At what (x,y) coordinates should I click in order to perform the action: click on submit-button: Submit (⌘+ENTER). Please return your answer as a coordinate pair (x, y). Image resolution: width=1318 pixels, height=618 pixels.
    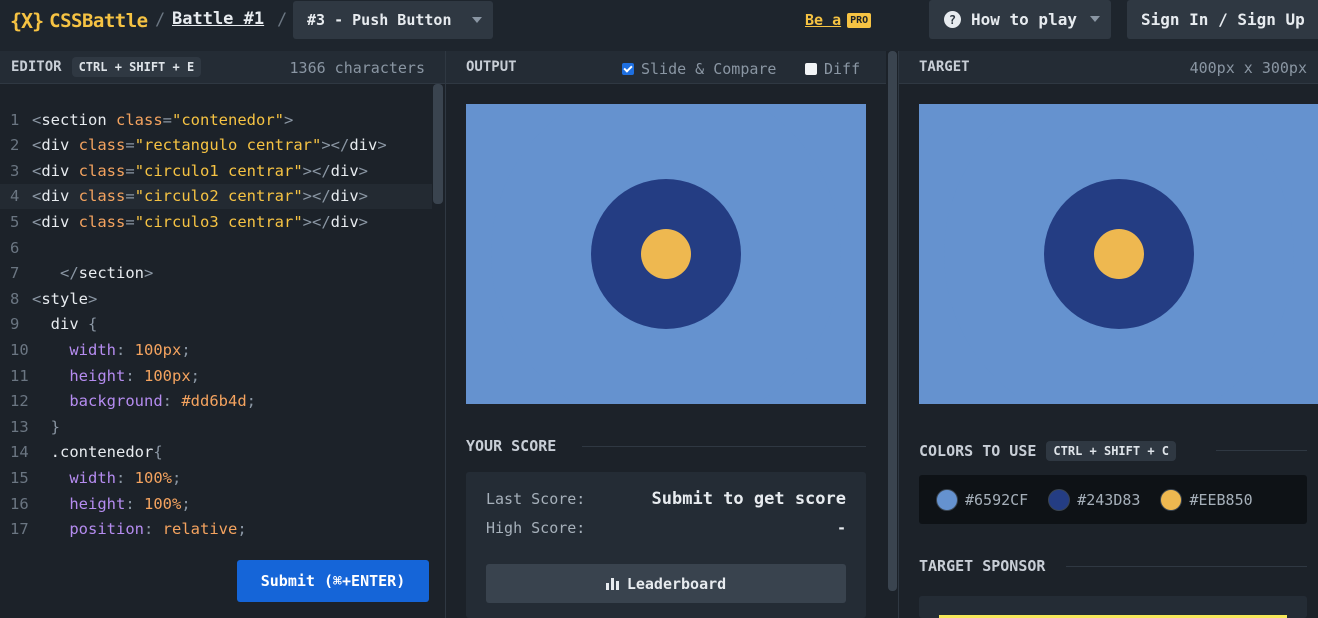
    Looking at the image, I should click on (333, 581).